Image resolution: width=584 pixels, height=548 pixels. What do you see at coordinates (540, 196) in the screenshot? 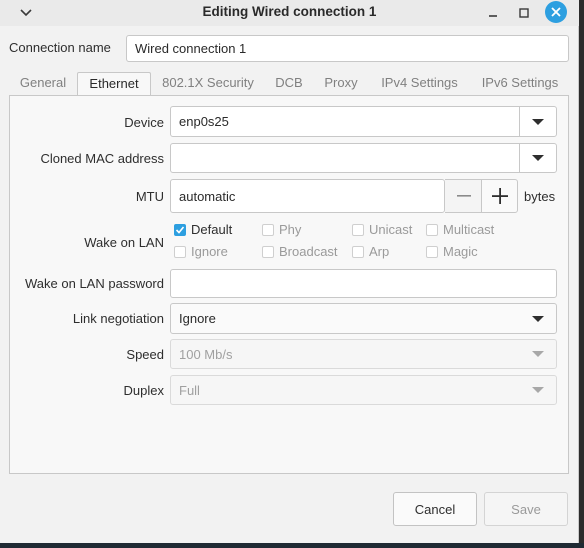
I see `mtu-unit-label: bytes` at bounding box center [540, 196].